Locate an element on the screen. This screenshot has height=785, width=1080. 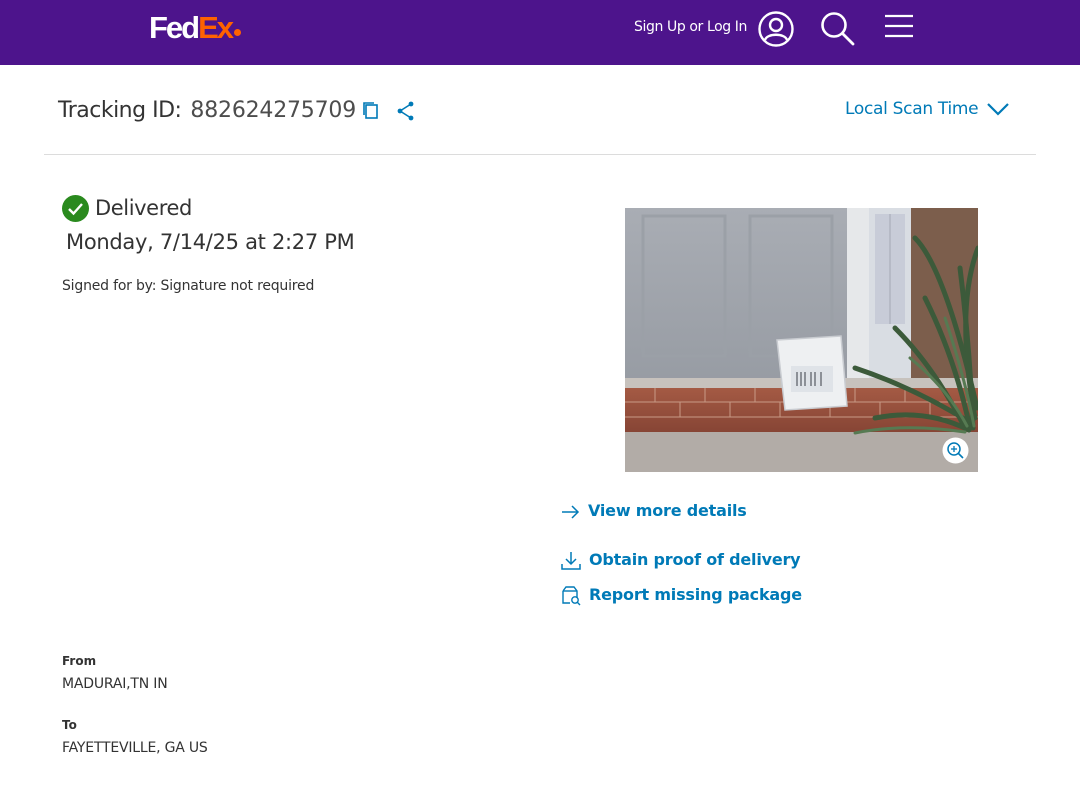
copy-icon is located at coordinates (371, 113).